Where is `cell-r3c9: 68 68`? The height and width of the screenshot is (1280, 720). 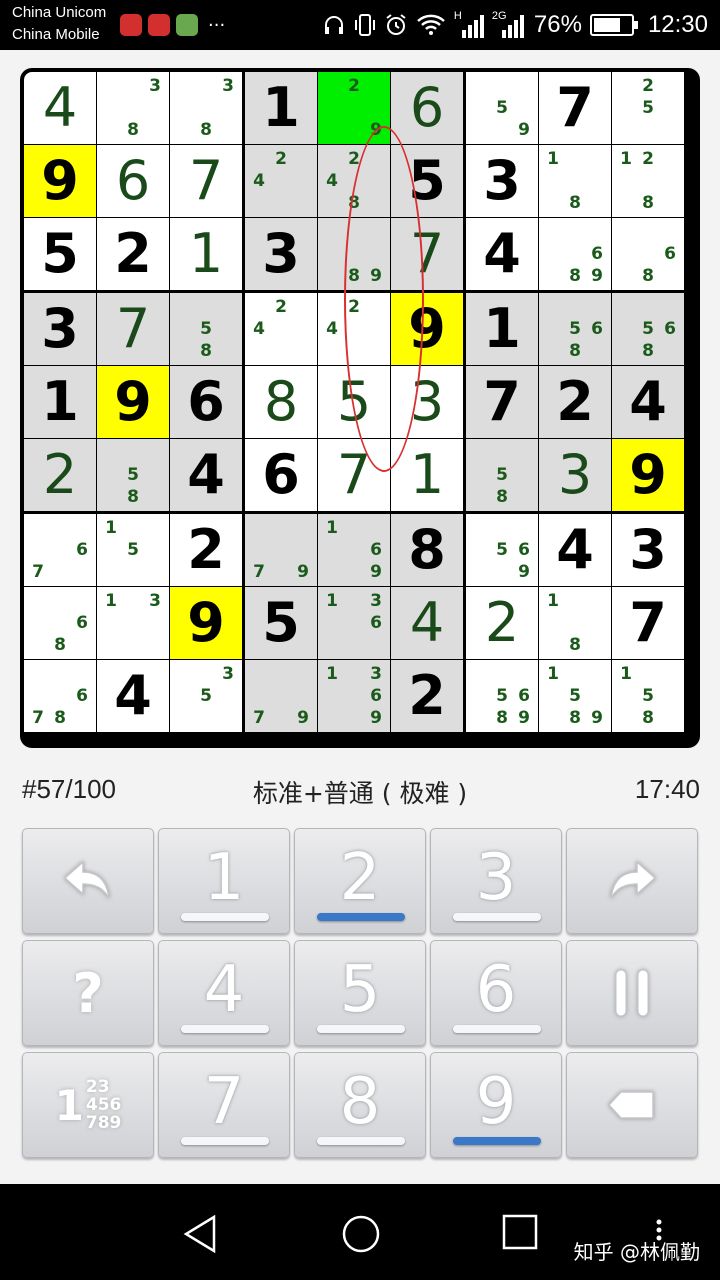
cell-r3c9: 68 68 is located at coordinates (648, 254).